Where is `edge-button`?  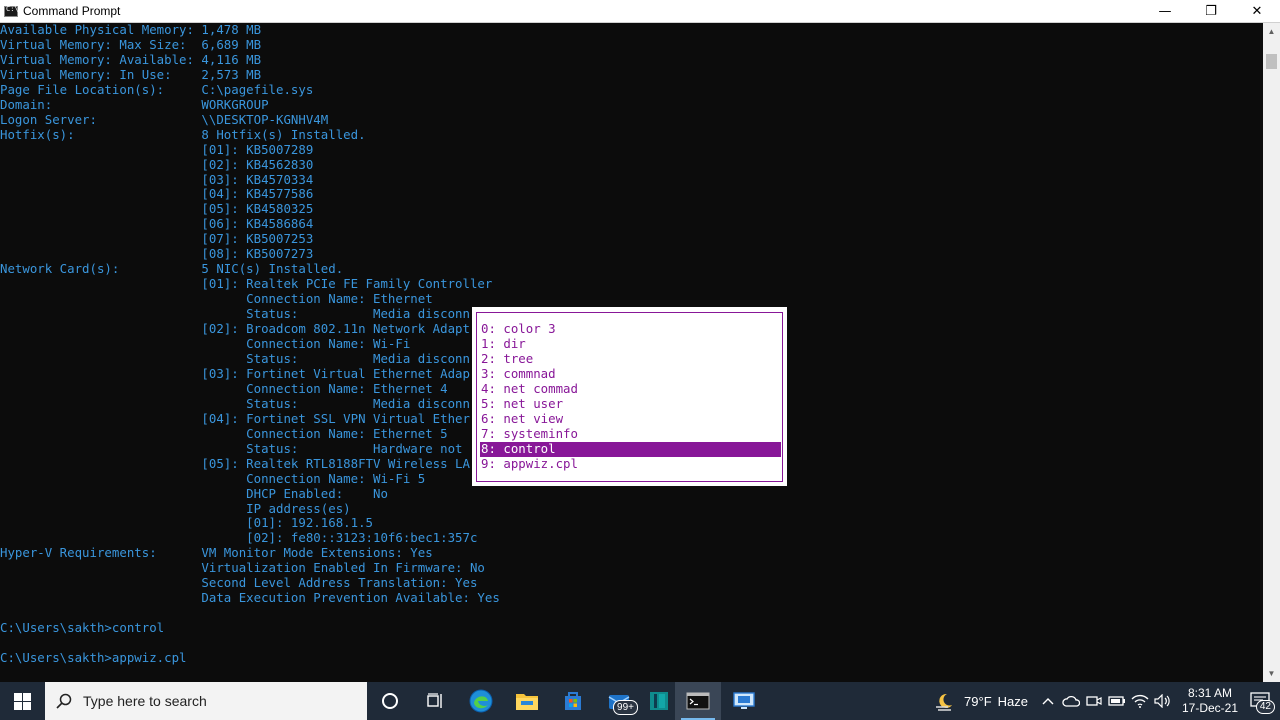 edge-button is located at coordinates (481, 701).